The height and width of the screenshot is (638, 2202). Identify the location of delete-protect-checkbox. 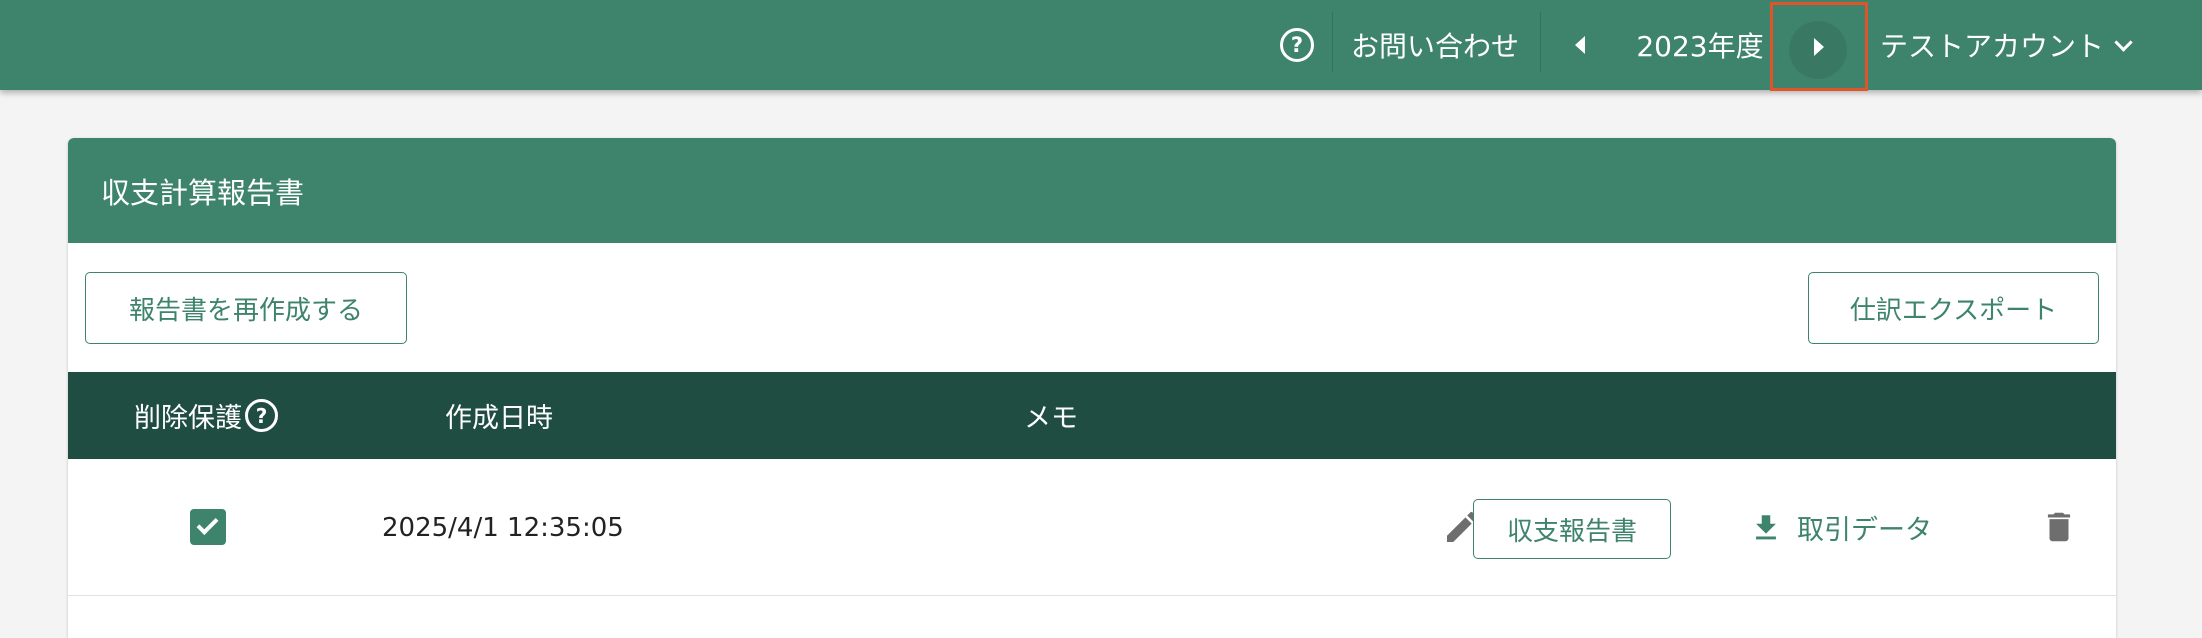
(208, 527).